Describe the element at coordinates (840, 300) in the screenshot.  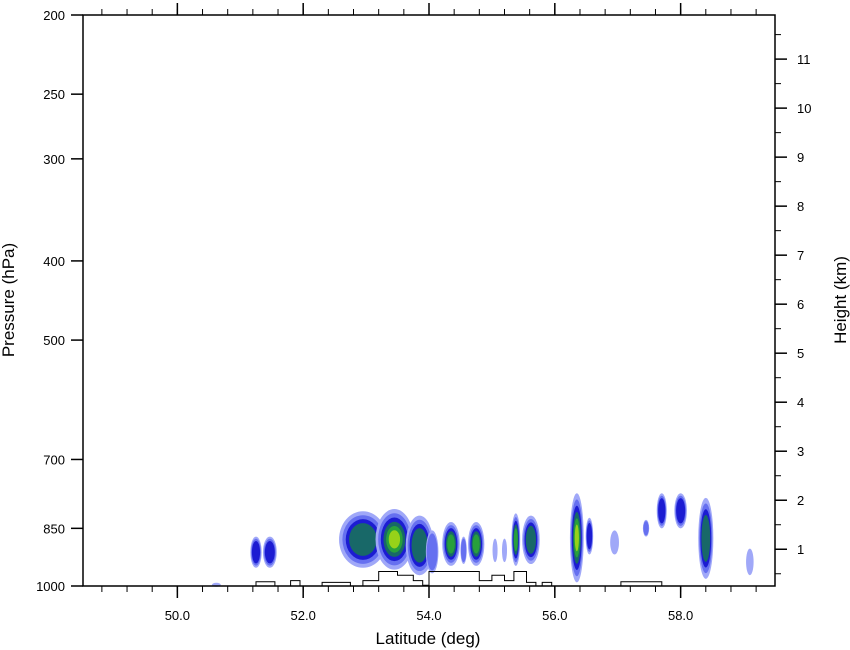
I see `y-axis-title-right: Height (km)` at that location.